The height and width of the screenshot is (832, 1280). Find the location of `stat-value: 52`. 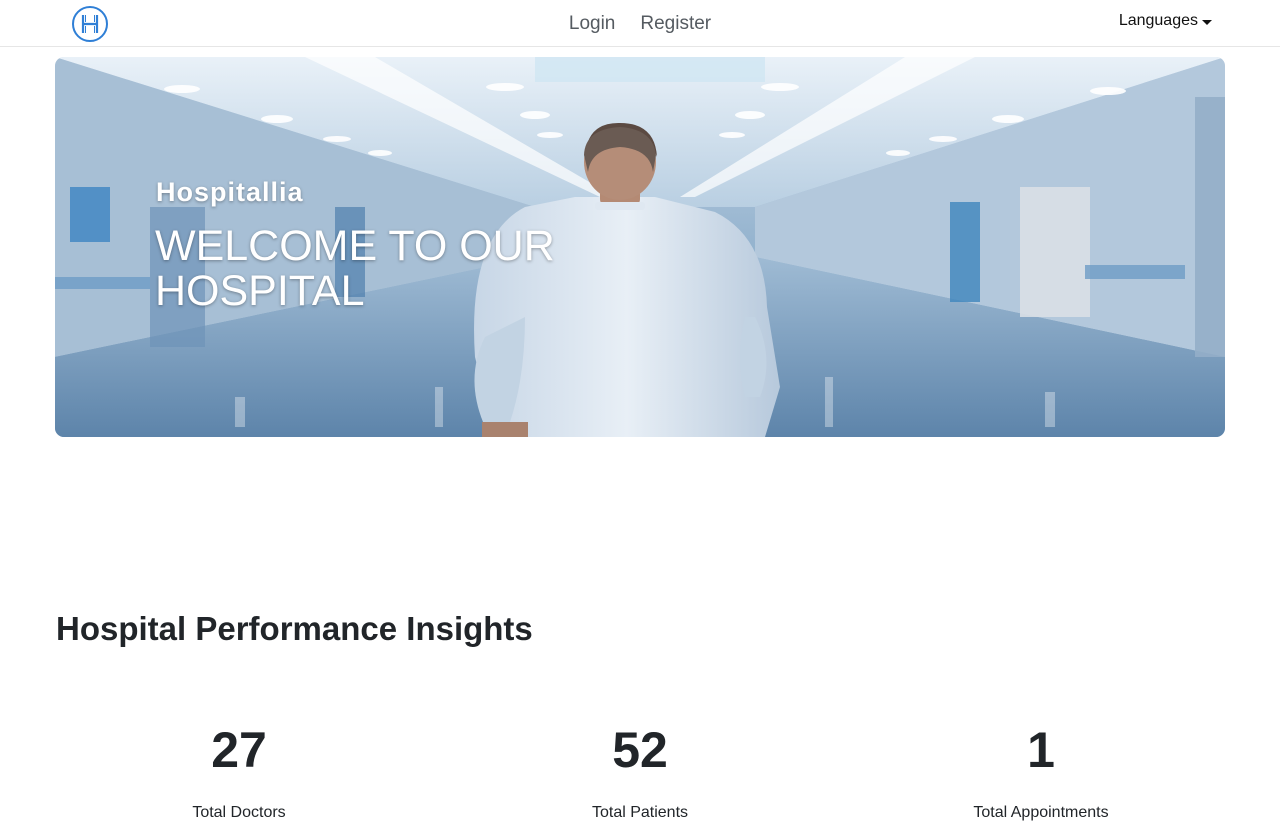

stat-value: 52 is located at coordinates (640, 750).